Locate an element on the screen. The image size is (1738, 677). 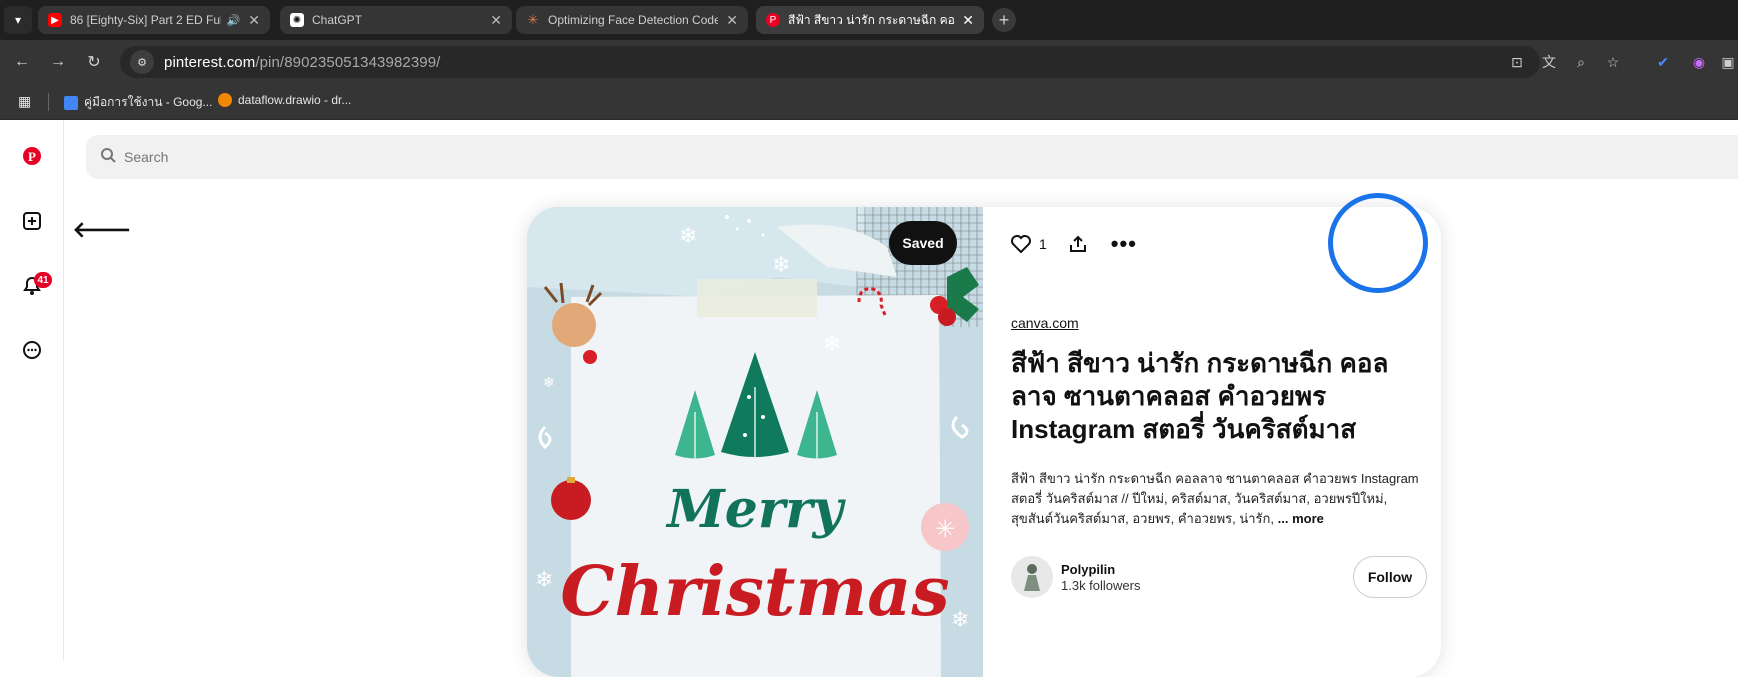
pin-action-bar: 1 ••• is located at coordinates (1074, 244).